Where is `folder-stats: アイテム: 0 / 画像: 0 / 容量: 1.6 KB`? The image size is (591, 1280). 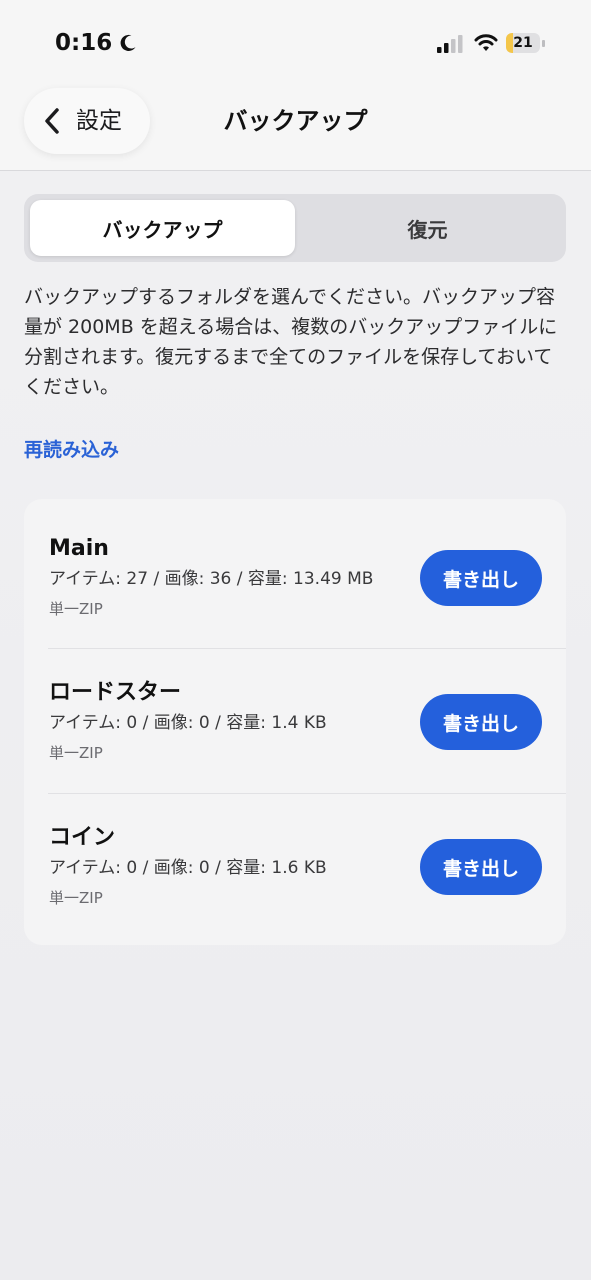 folder-stats: アイテム: 0 / 画像: 0 / 容量: 1.6 KB is located at coordinates (188, 868).